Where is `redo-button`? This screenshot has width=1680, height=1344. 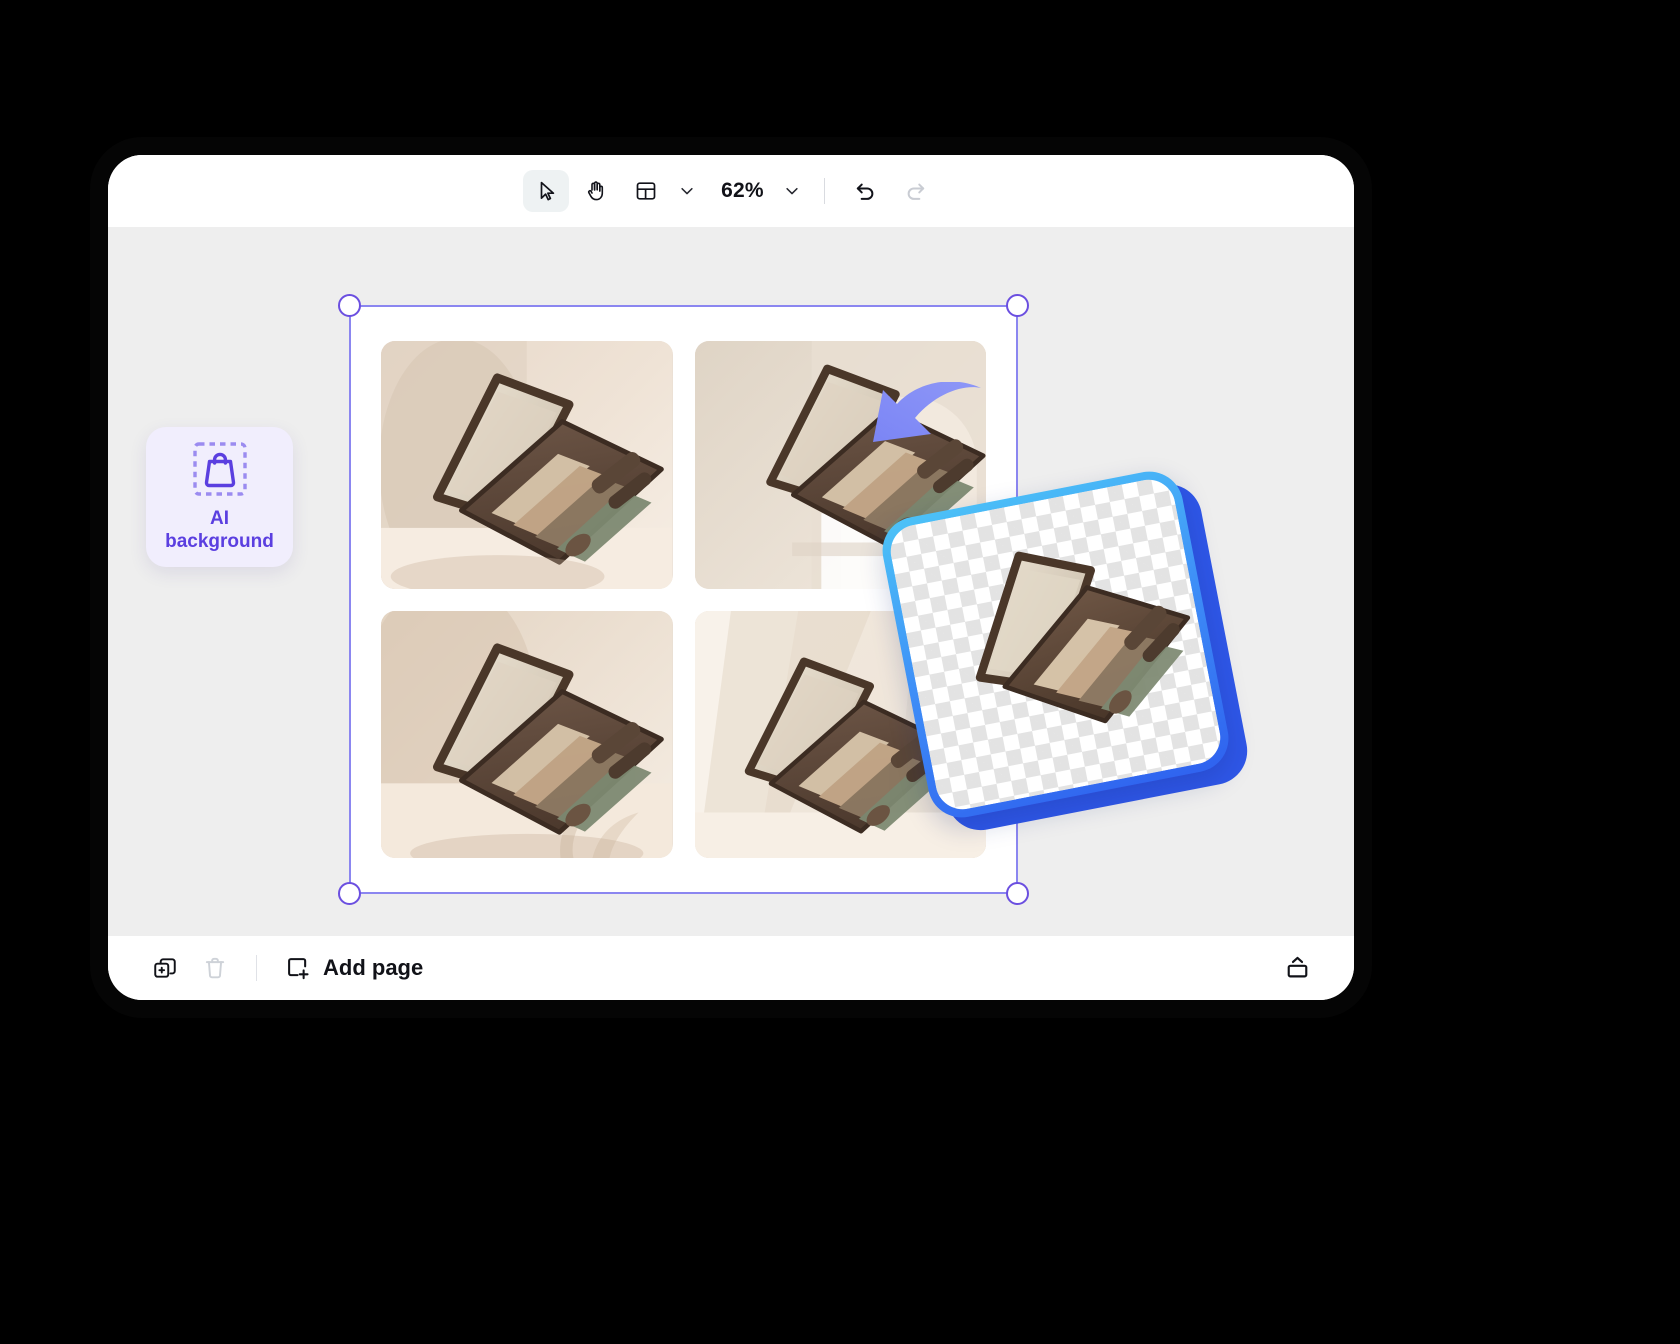 redo-button is located at coordinates (916, 191).